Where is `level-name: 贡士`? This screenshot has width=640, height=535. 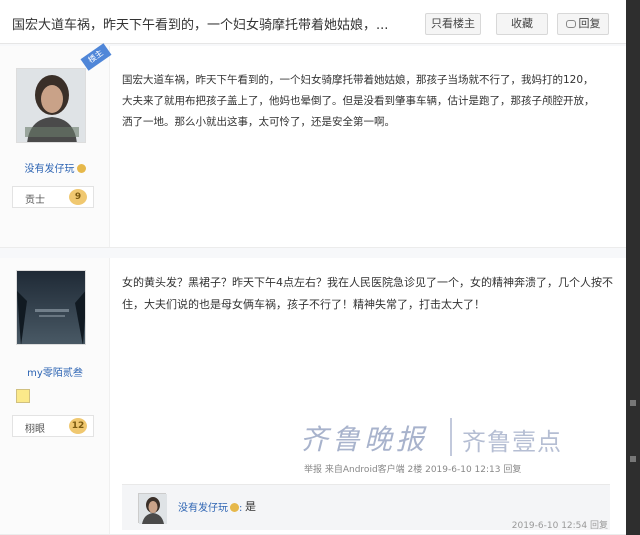
level-name: 贡士 is located at coordinates (35, 200).